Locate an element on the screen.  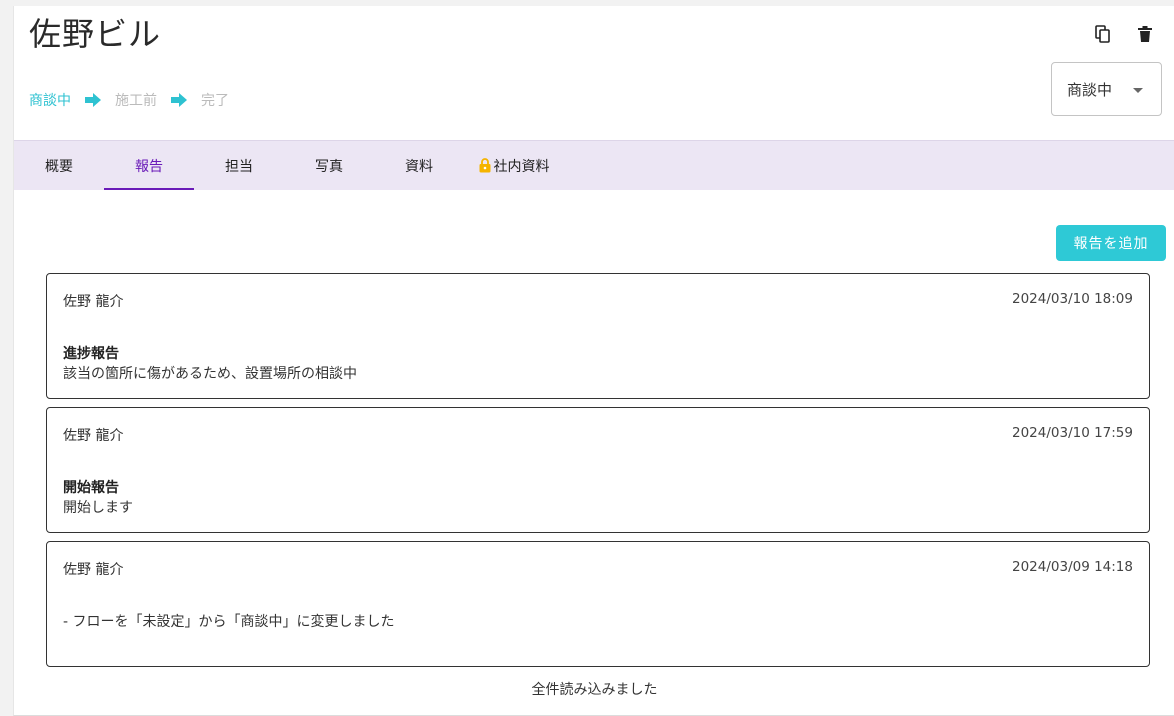
report-title: 開始報告 is located at coordinates (91, 488).